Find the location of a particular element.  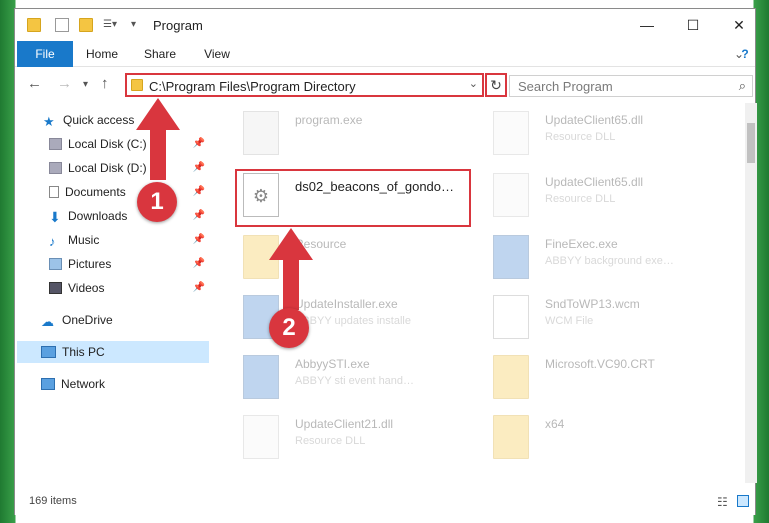

sidebar-item-local-disk-d: Local Disk (D:) 📌 is located at coordinates (129, 168).